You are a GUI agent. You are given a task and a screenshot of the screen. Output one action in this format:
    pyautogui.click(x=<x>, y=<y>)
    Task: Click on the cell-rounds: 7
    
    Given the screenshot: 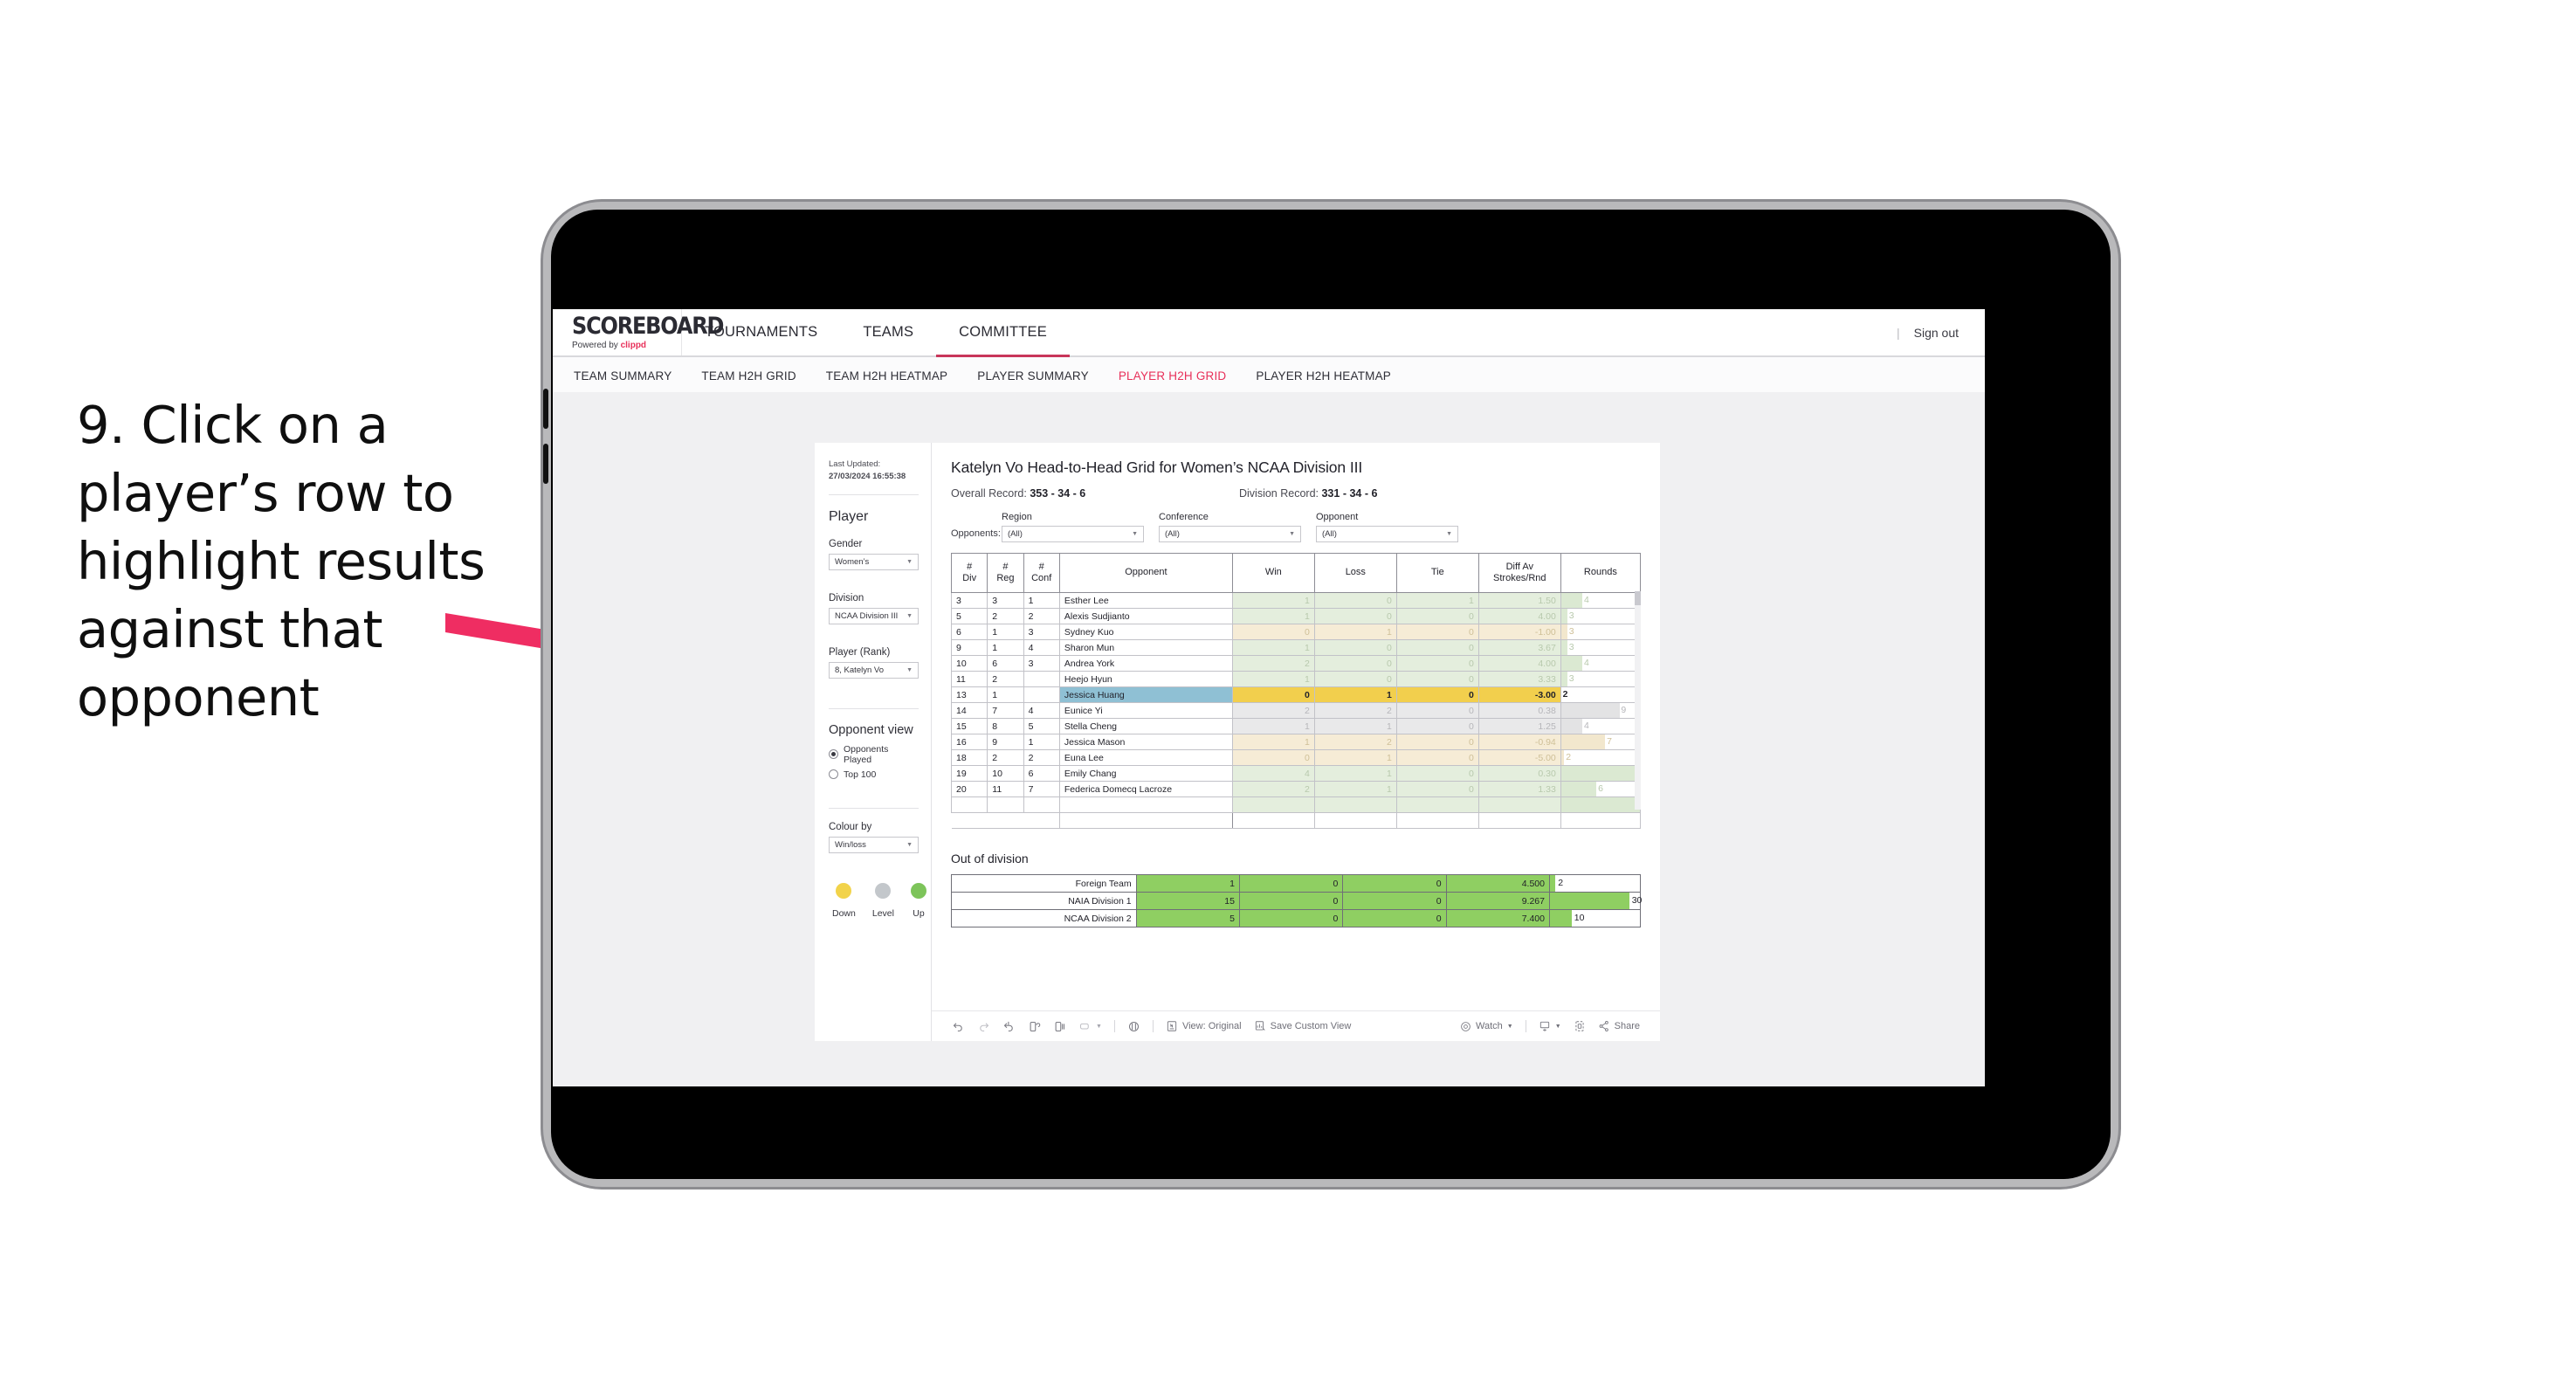 What is the action you would take?
    pyautogui.click(x=1601, y=742)
    